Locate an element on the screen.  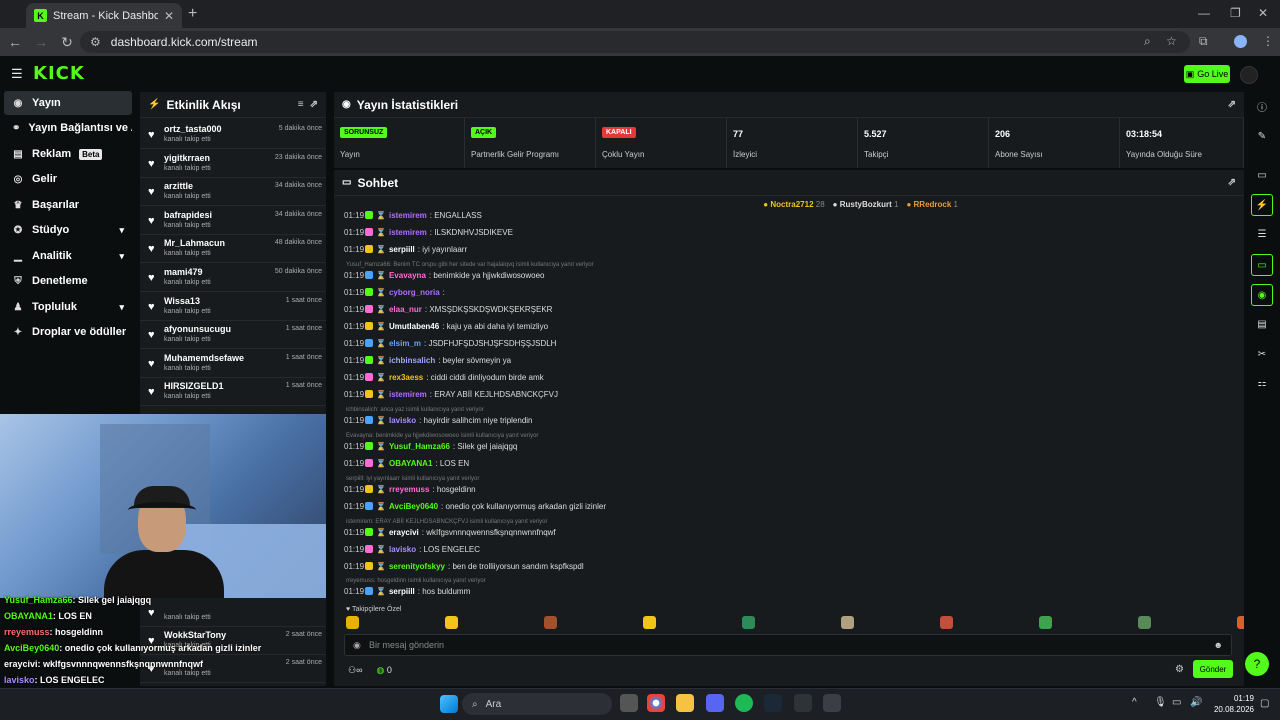
feed-item: ♥ mami479 kanalı takip etti 50 dakika önce is located at coordinates (233, 277).